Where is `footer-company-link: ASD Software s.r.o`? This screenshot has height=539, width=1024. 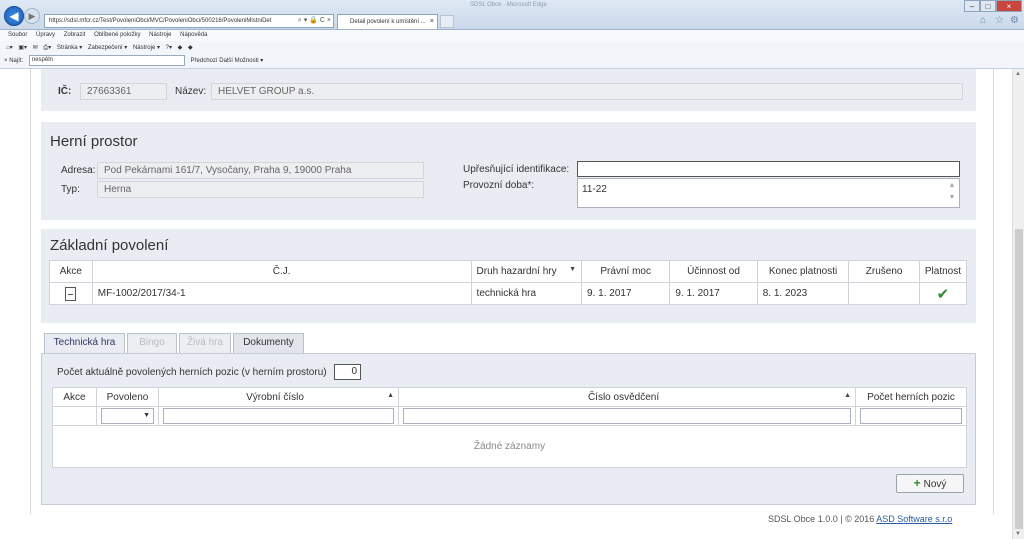 footer-company-link: ASD Software s.r.o is located at coordinates (914, 519).